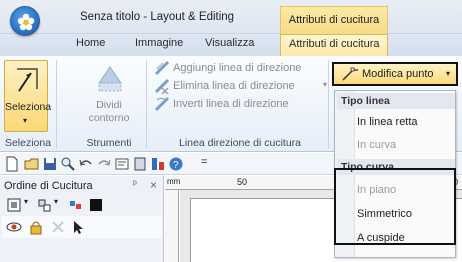 The height and width of the screenshot is (262, 462). Describe the element at coordinates (104, 164) in the screenshot. I see `redo-icon` at that location.